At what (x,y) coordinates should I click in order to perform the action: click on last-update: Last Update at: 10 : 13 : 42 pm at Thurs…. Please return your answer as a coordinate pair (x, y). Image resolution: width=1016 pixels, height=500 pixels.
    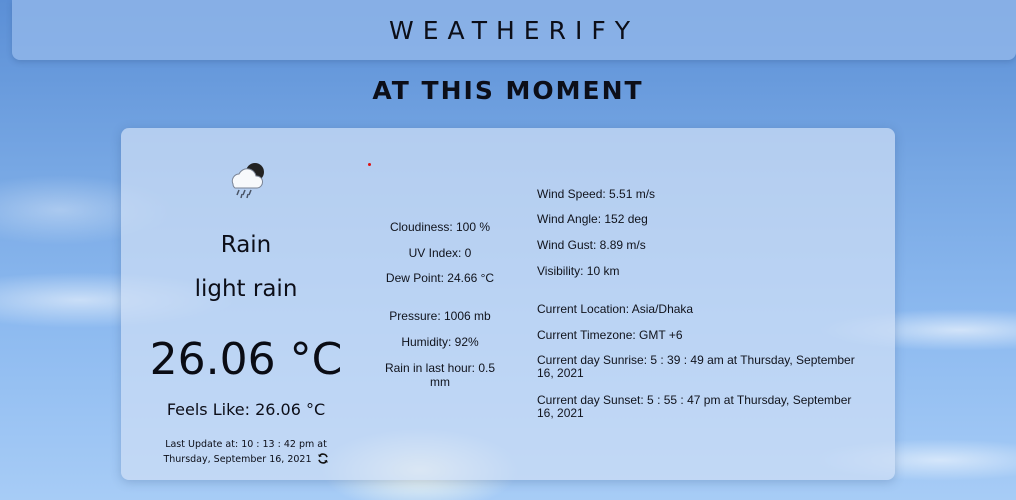
    Looking at the image, I should click on (246, 452).